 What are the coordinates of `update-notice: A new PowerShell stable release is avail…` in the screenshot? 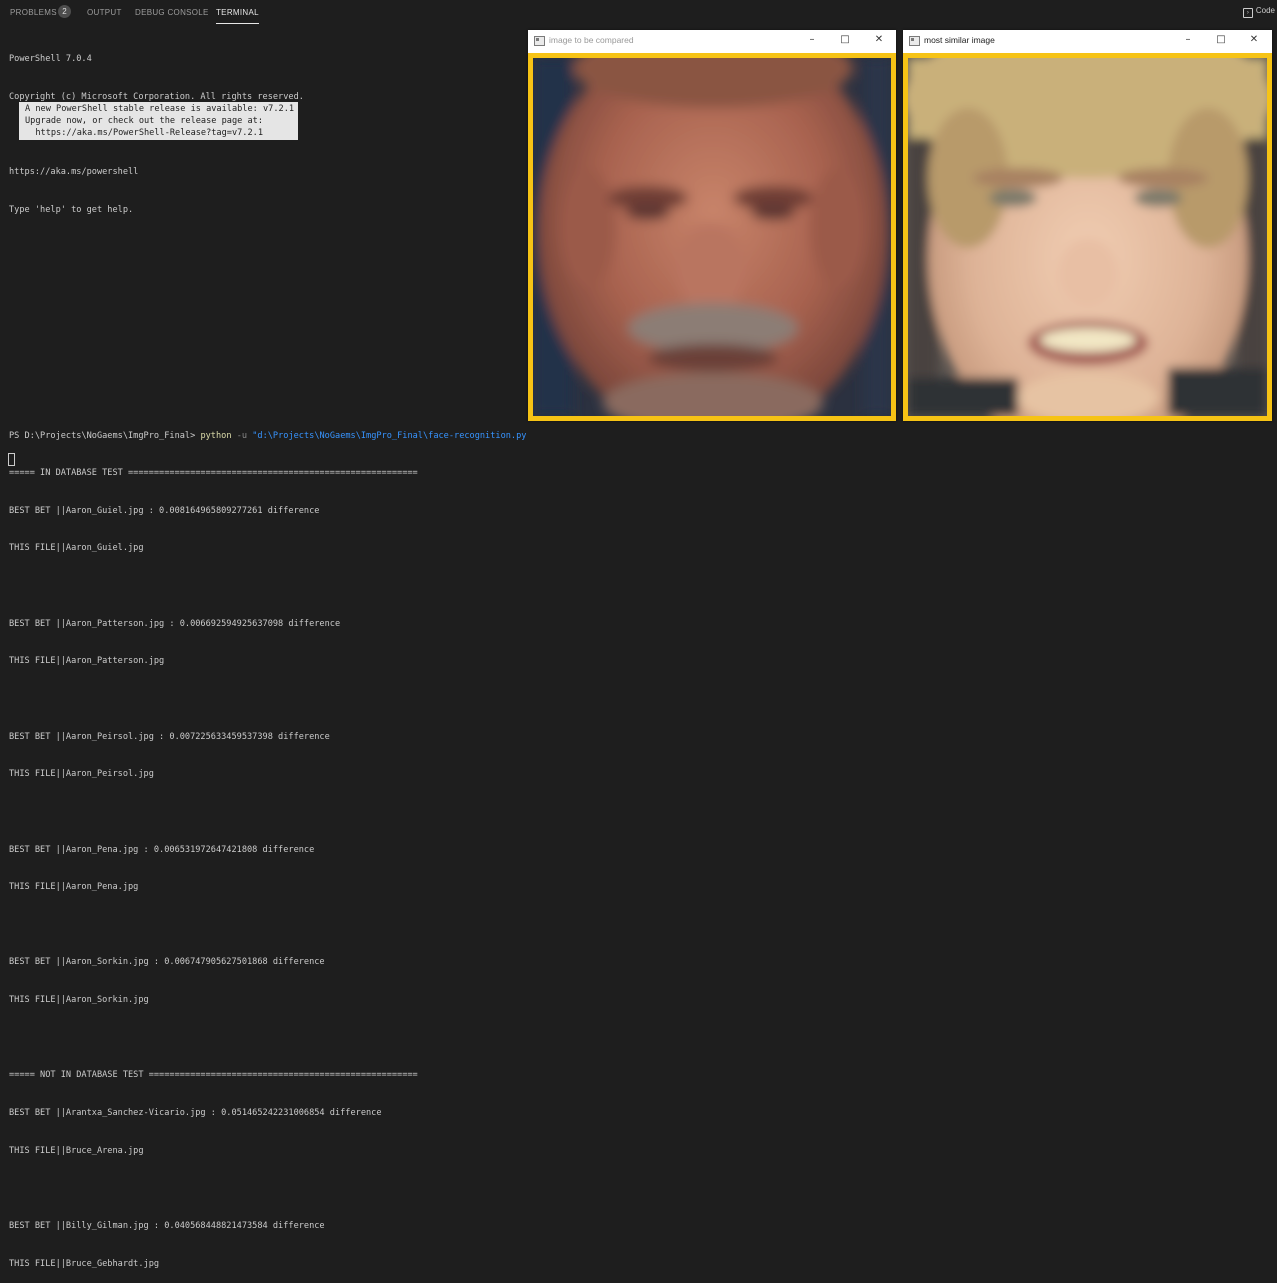 It's located at (158, 121).